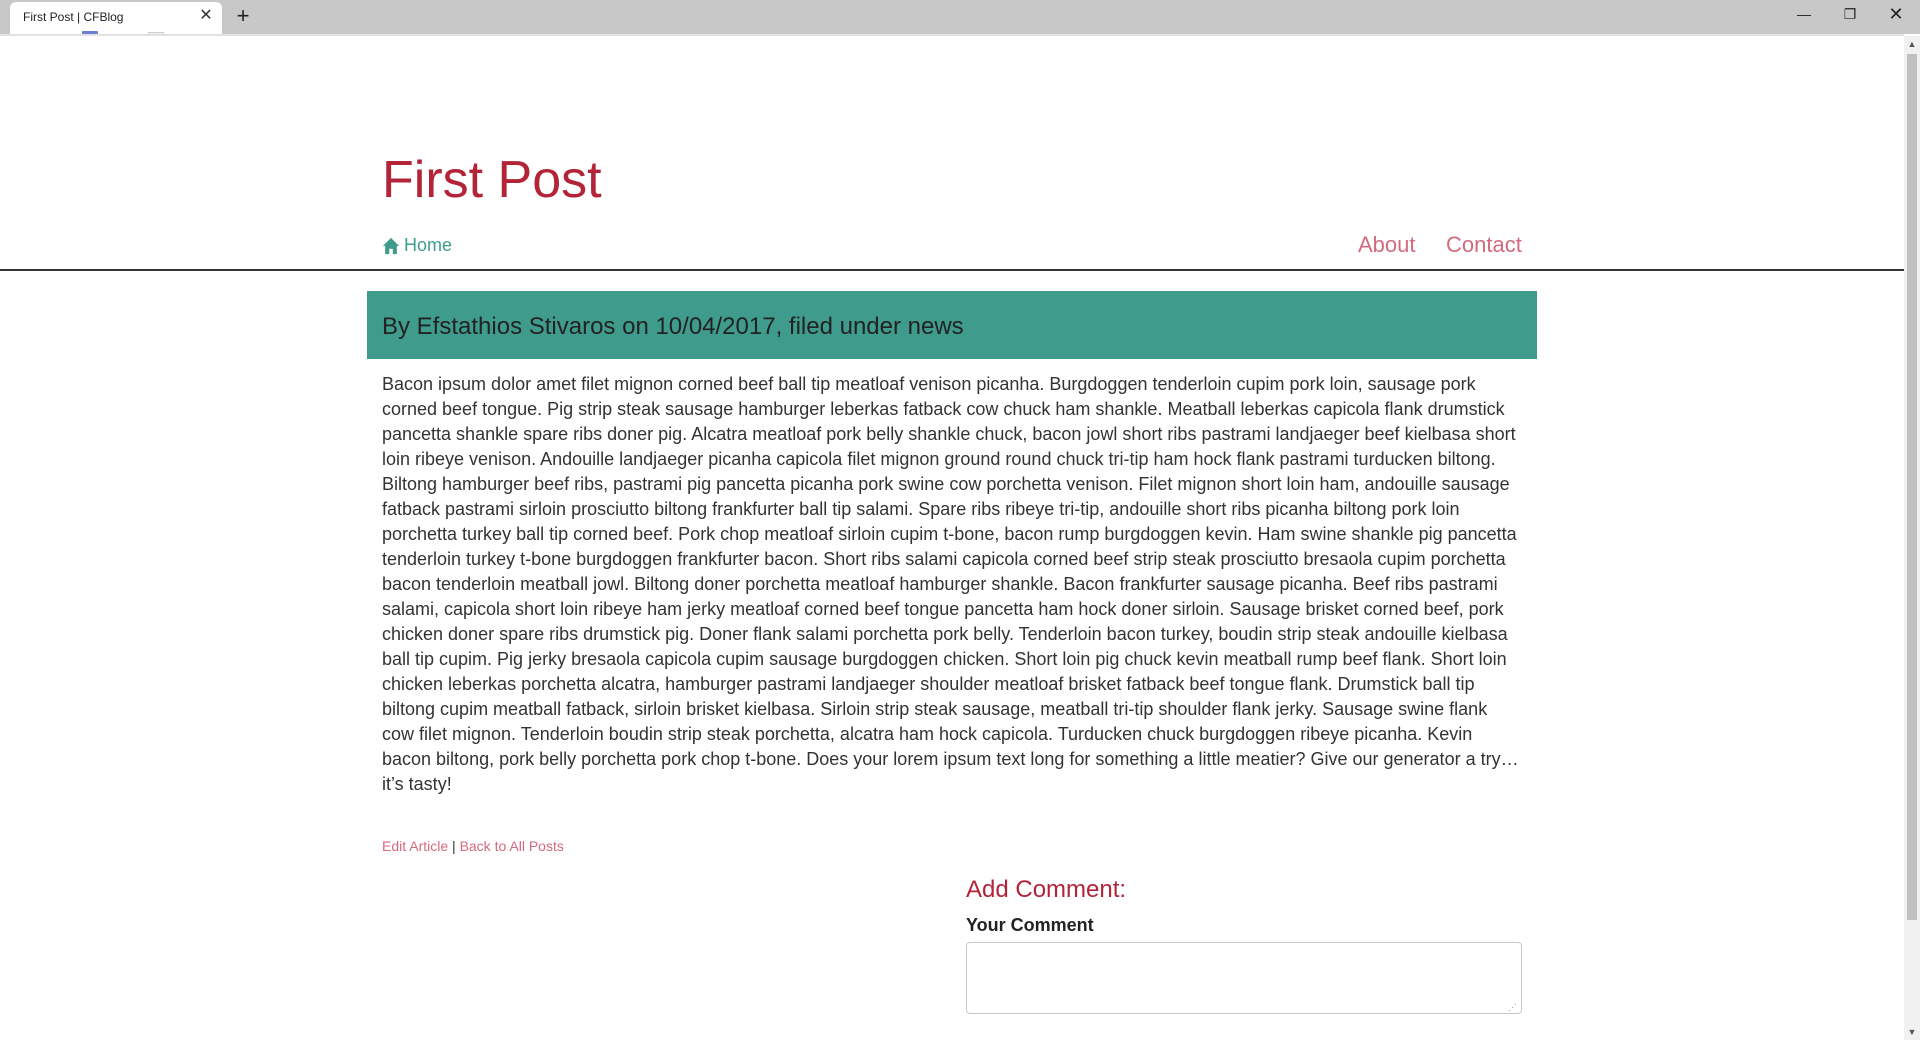  What do you see at coordinates (1896, 14) in the screenshot?
I see `window-close-button: ✕` at bounding box center [1896, 14].